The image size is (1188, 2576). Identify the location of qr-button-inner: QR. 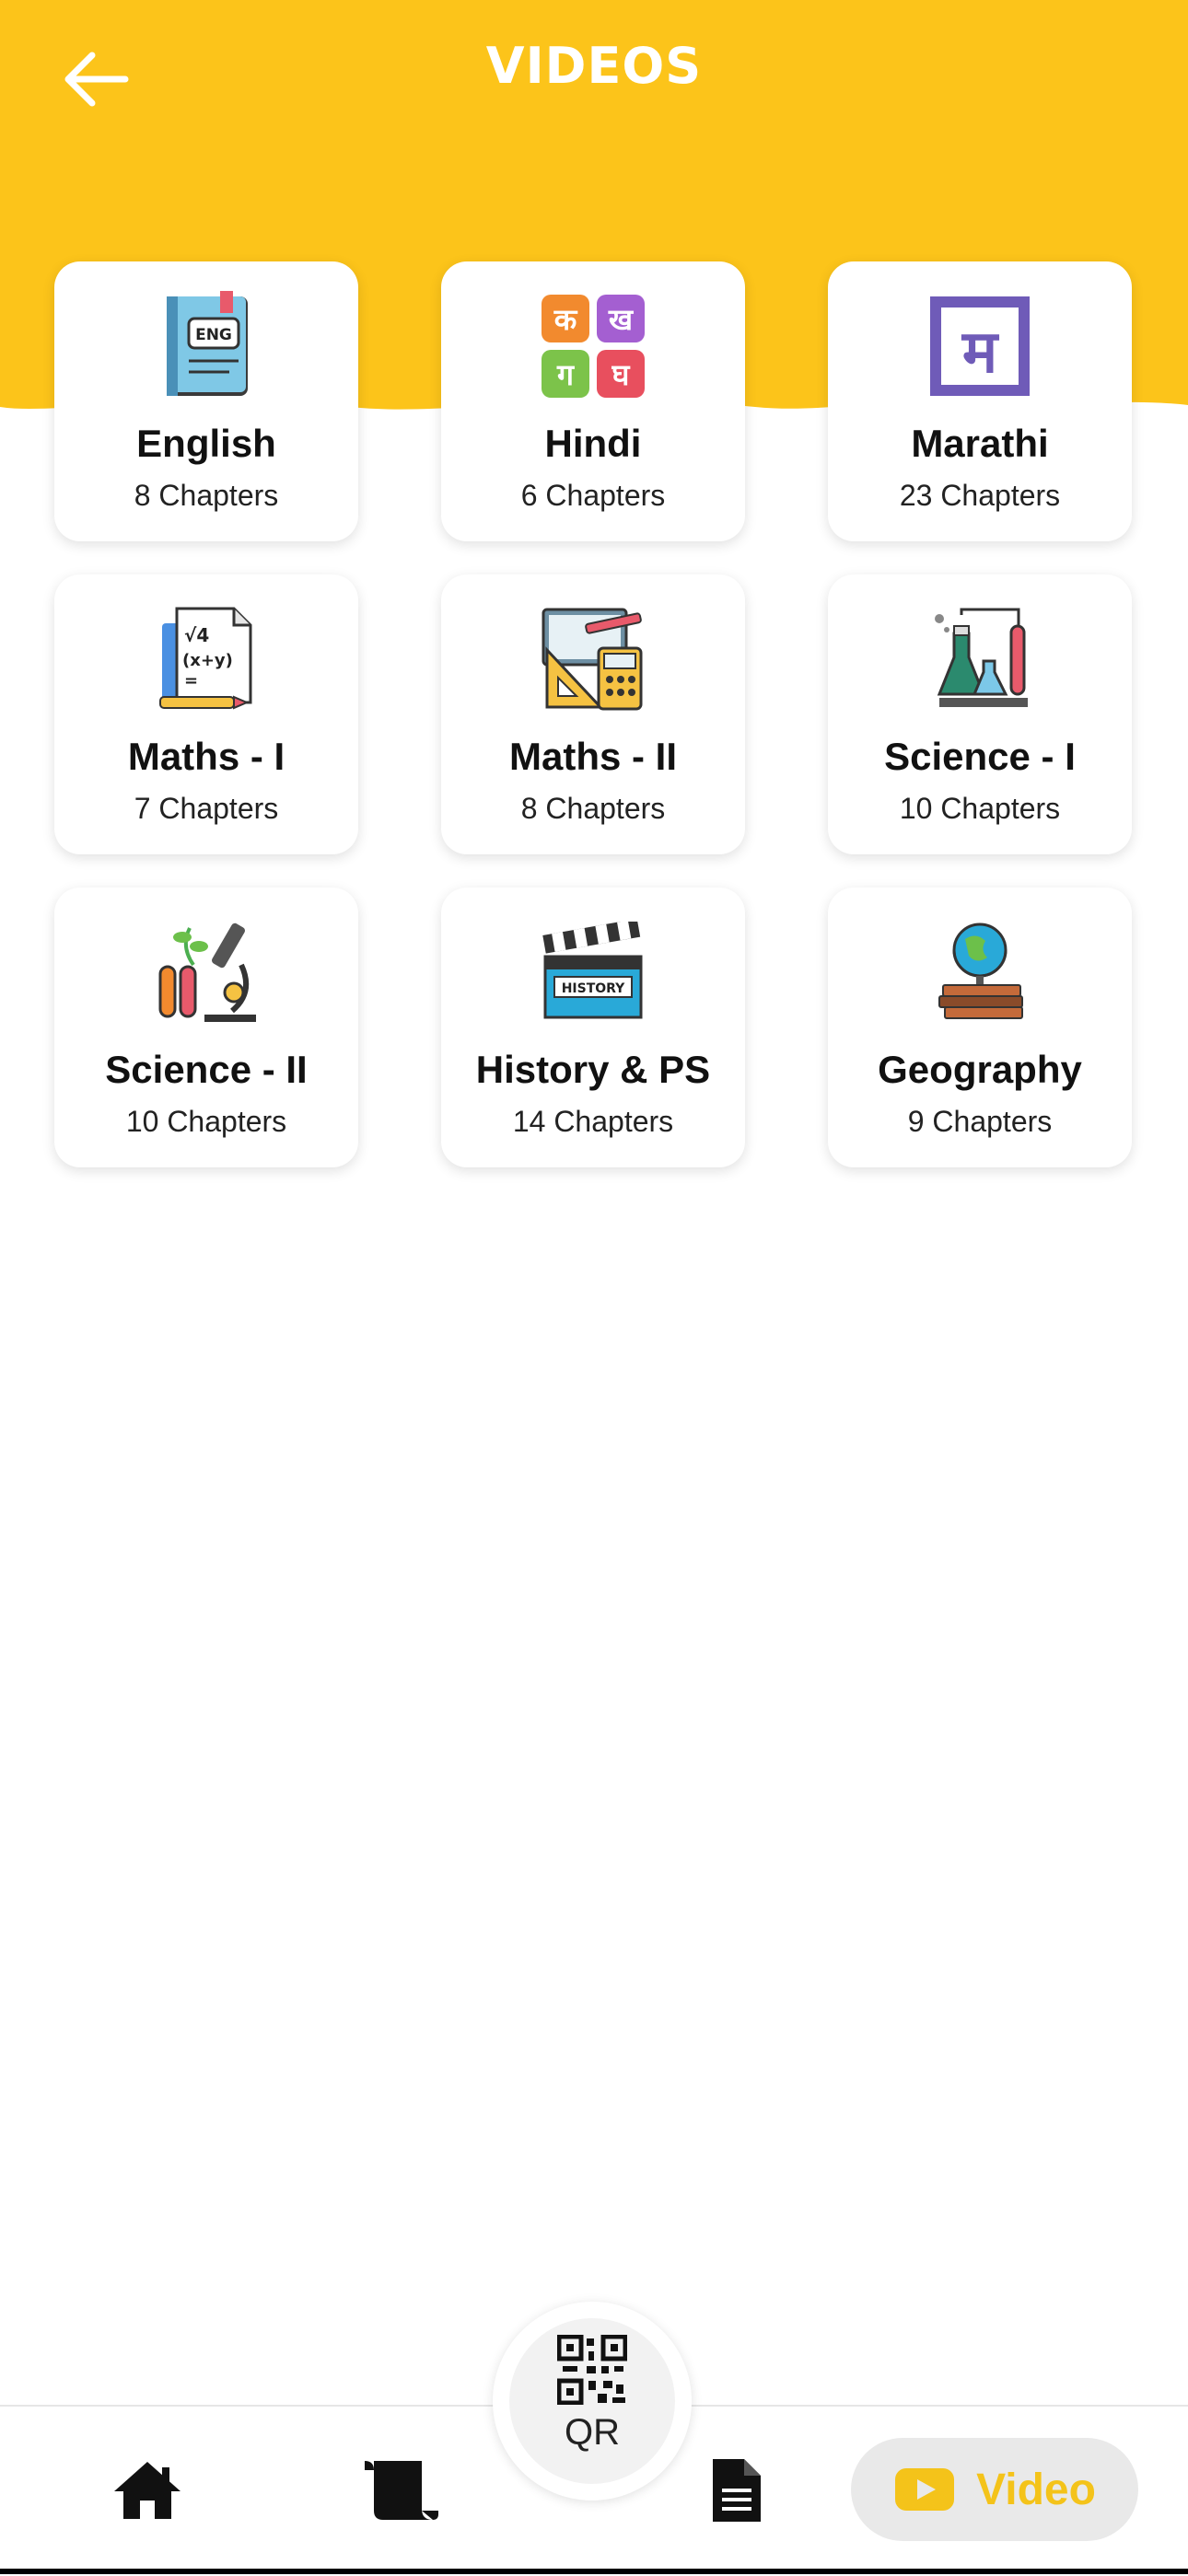
(592, 2401).